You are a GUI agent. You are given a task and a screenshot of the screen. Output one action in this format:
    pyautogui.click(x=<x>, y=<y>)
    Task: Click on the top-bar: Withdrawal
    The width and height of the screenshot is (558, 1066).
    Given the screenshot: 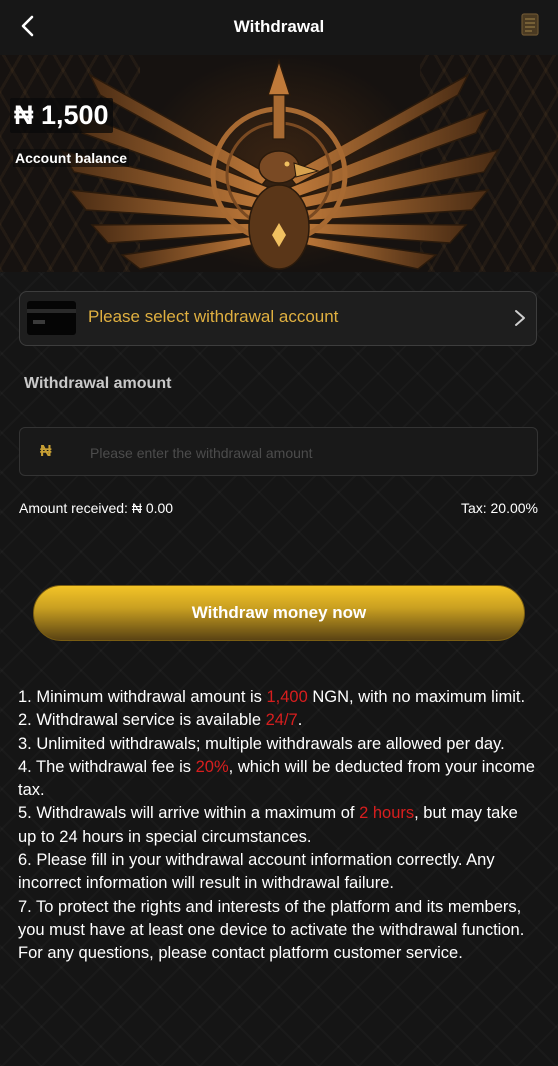 What is the action you would take?
    pyautogui.click(x=279, y=27)
    